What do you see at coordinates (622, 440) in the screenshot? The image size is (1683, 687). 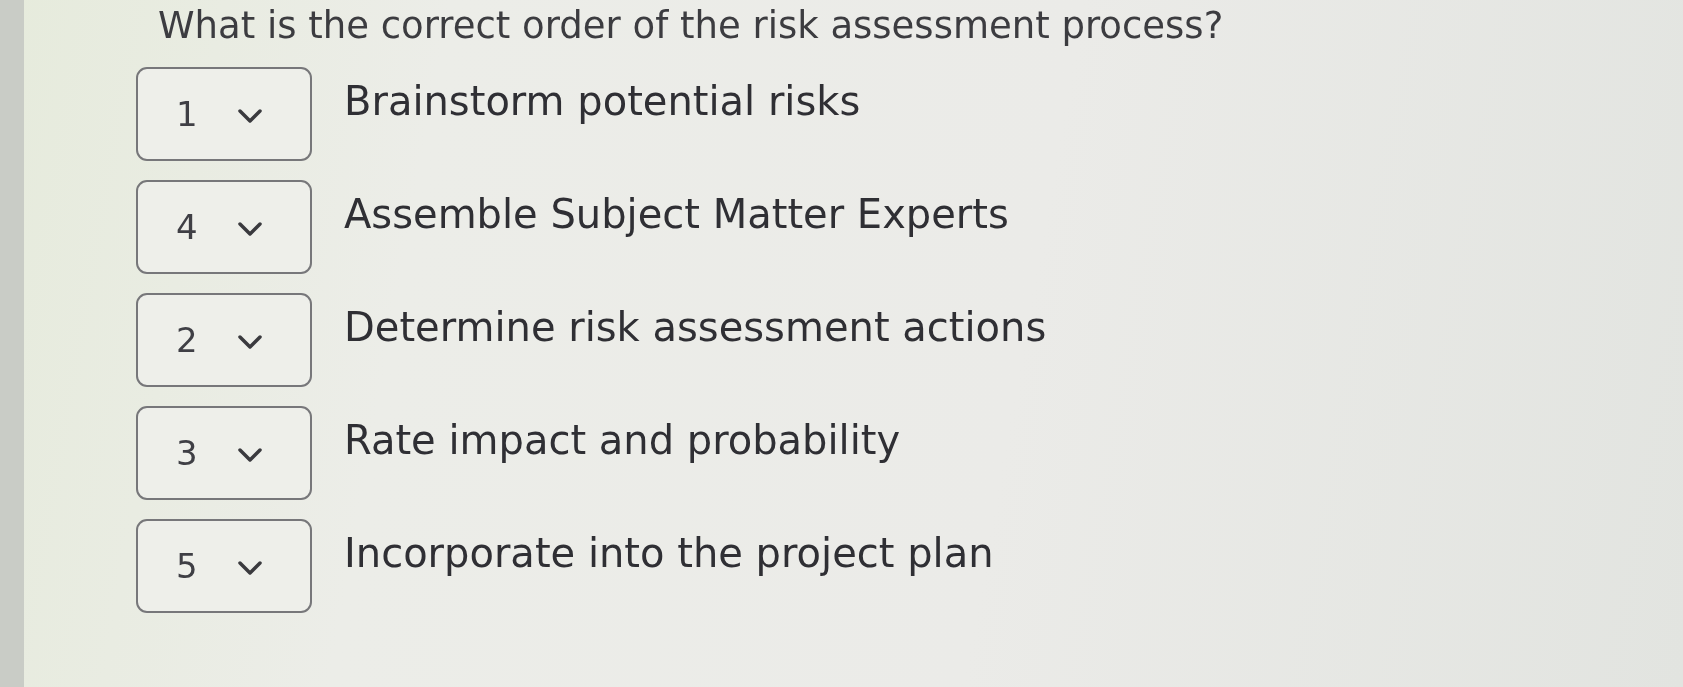 I see `statement-text: Rate impact and probability` at bounding box center [622, 440].